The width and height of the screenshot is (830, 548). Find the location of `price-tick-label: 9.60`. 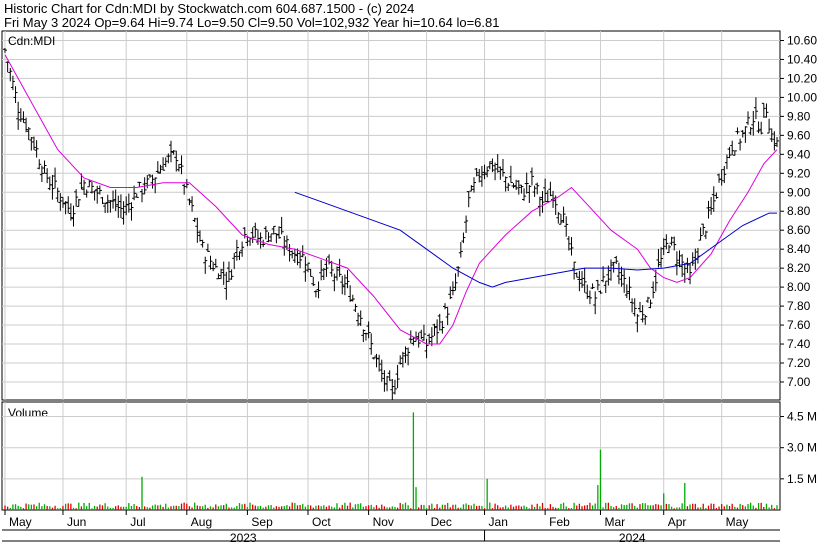

price-tick-label: 9.60 is located at coordinates (799, 135).